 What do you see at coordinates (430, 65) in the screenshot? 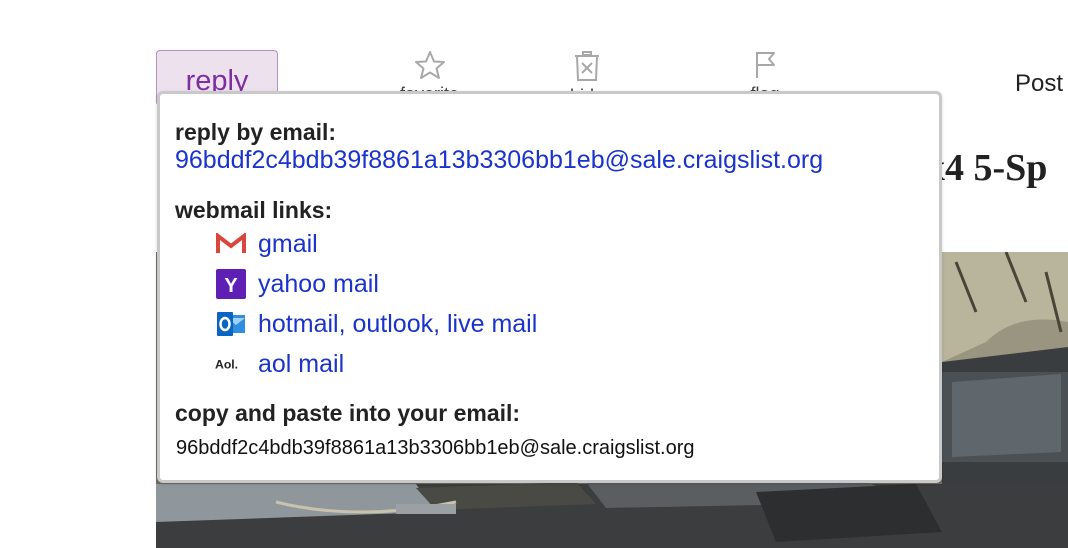
I see `star-icon` at bounding box center [430, 65].